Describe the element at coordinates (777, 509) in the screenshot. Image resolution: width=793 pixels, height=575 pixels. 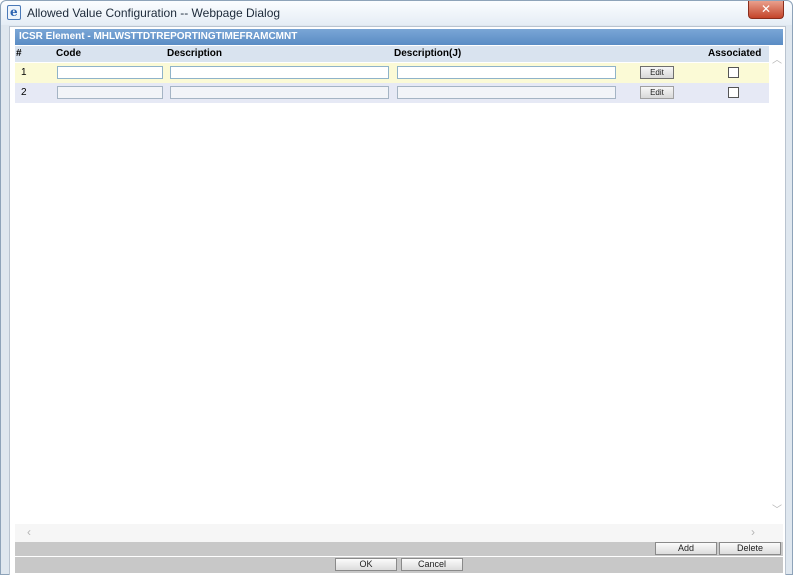
I see `scroll-down-icon: ﹀` at that location.